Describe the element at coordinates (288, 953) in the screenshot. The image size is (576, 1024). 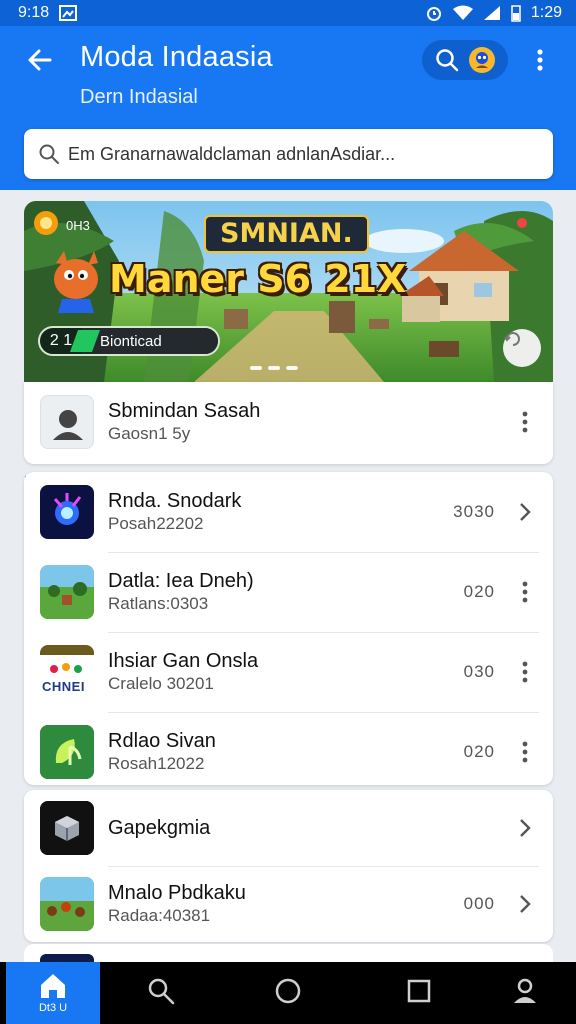
I see `peek-card` at that location.